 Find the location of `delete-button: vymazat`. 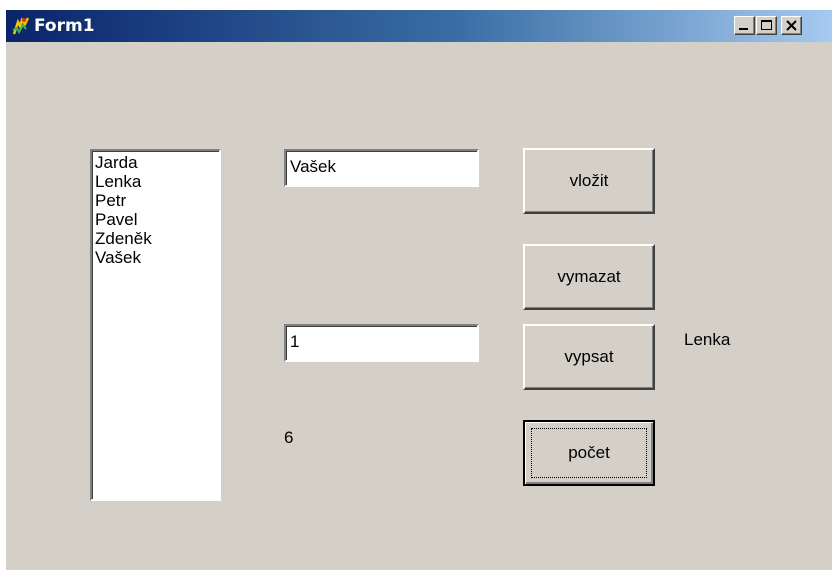

delete-button: vymazat is located at coordinates (589, 277).